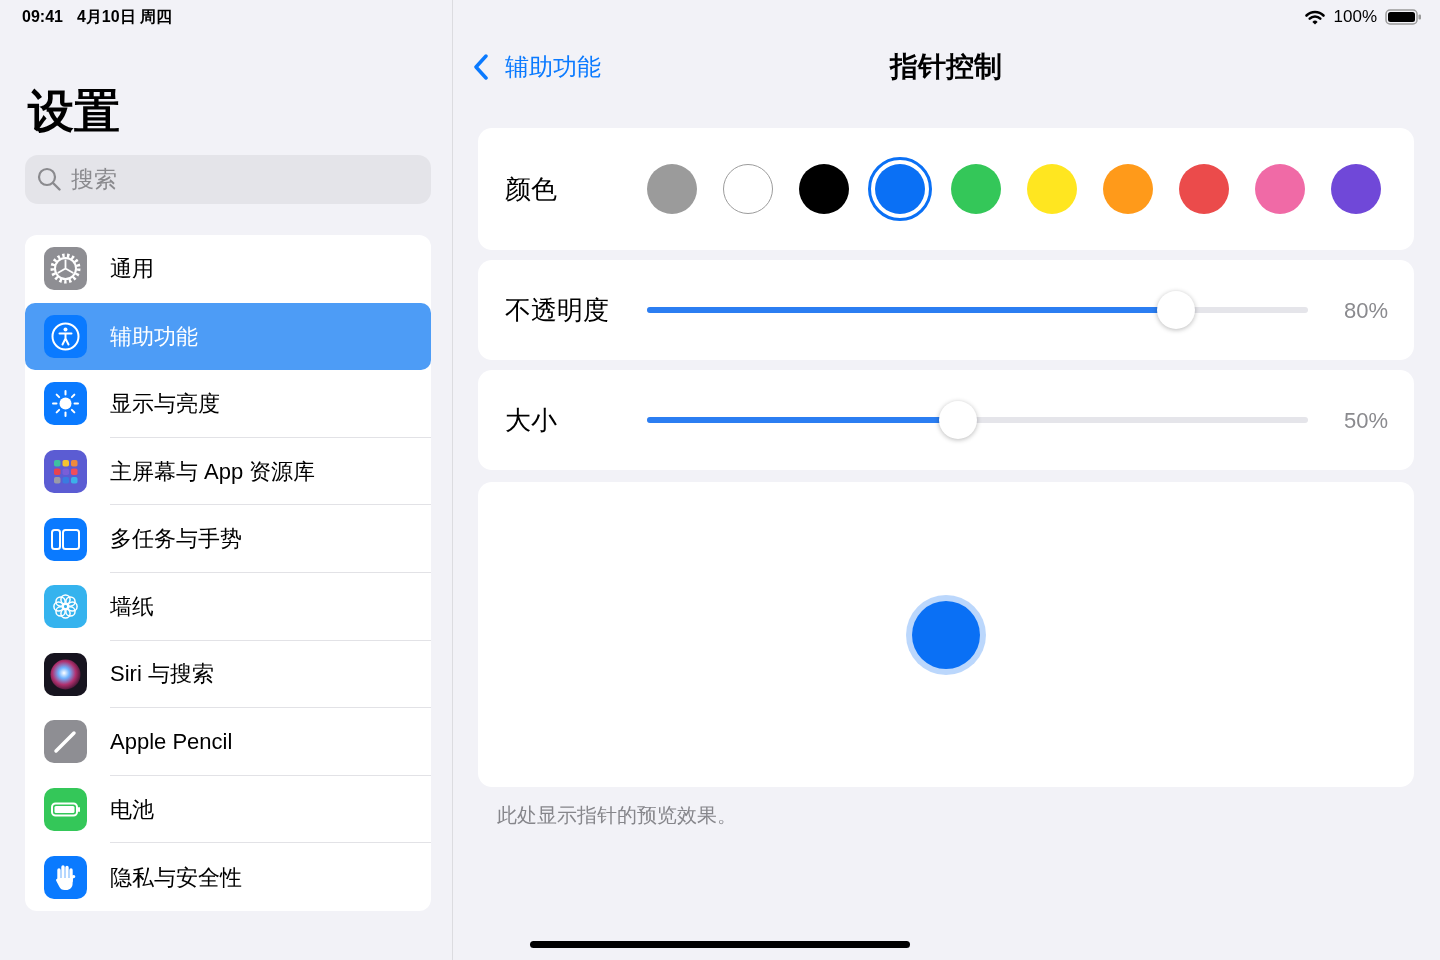  Describe the element at coordinates (65, 674) in the screenshot. I see `siri-orb-icon` at that location.